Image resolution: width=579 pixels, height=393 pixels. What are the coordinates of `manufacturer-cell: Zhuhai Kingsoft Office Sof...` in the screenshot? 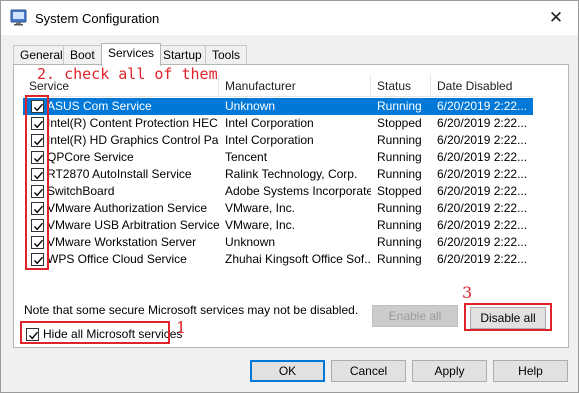 It's located at (298, 259).